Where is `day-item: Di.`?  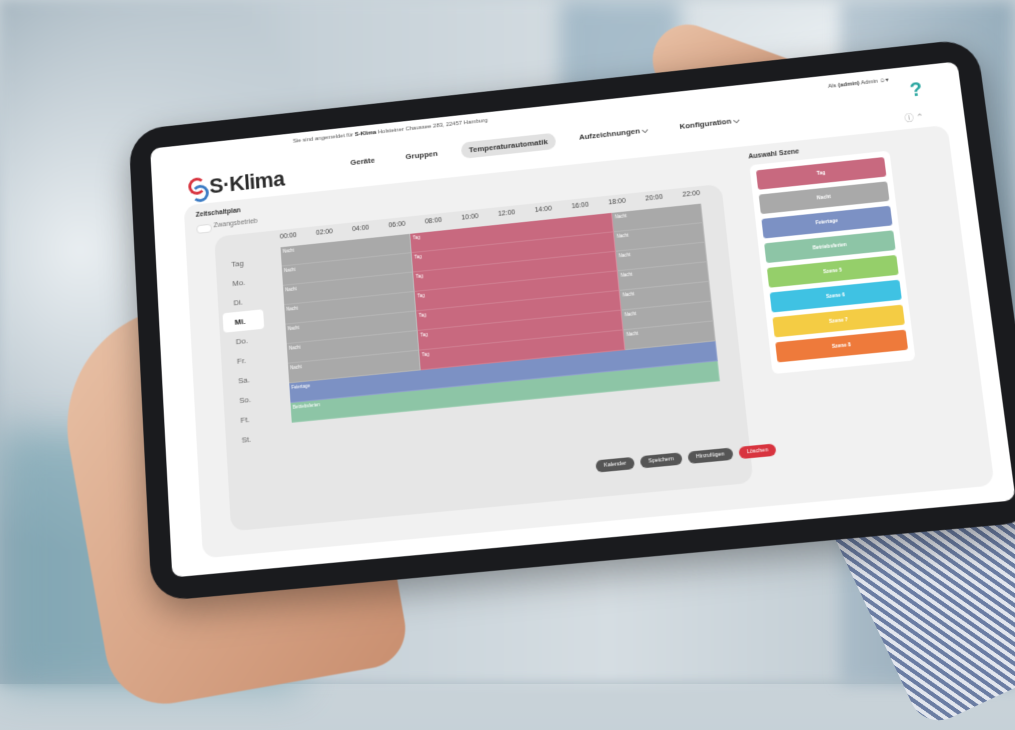 day-item: Di. is located at coordinates (245, 301).